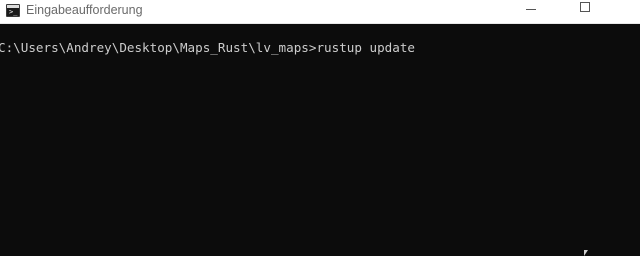 The image size is (640, 256). I want to click on icon-prompt-glyph: >_, so click(13, 12).